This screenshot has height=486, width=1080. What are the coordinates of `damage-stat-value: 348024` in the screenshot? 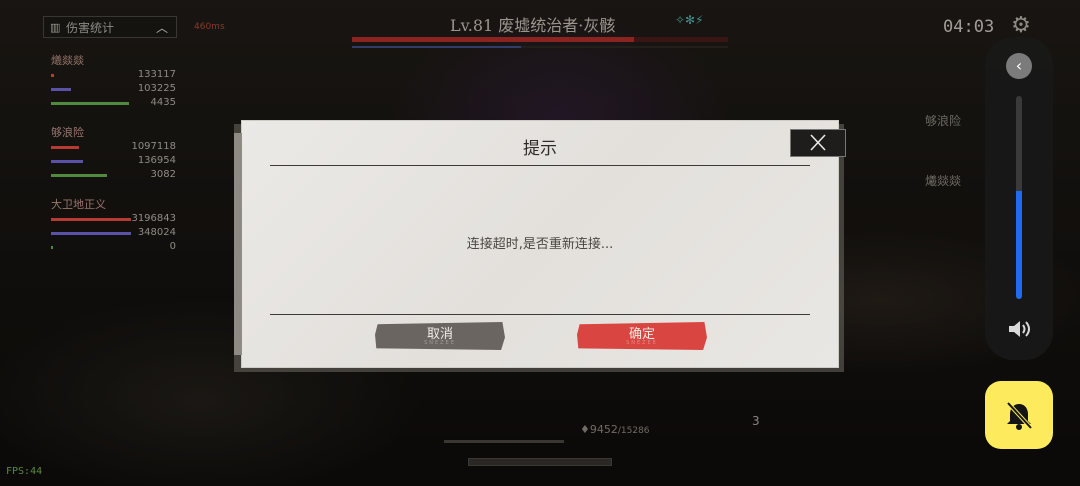 It's located at (156, 232).